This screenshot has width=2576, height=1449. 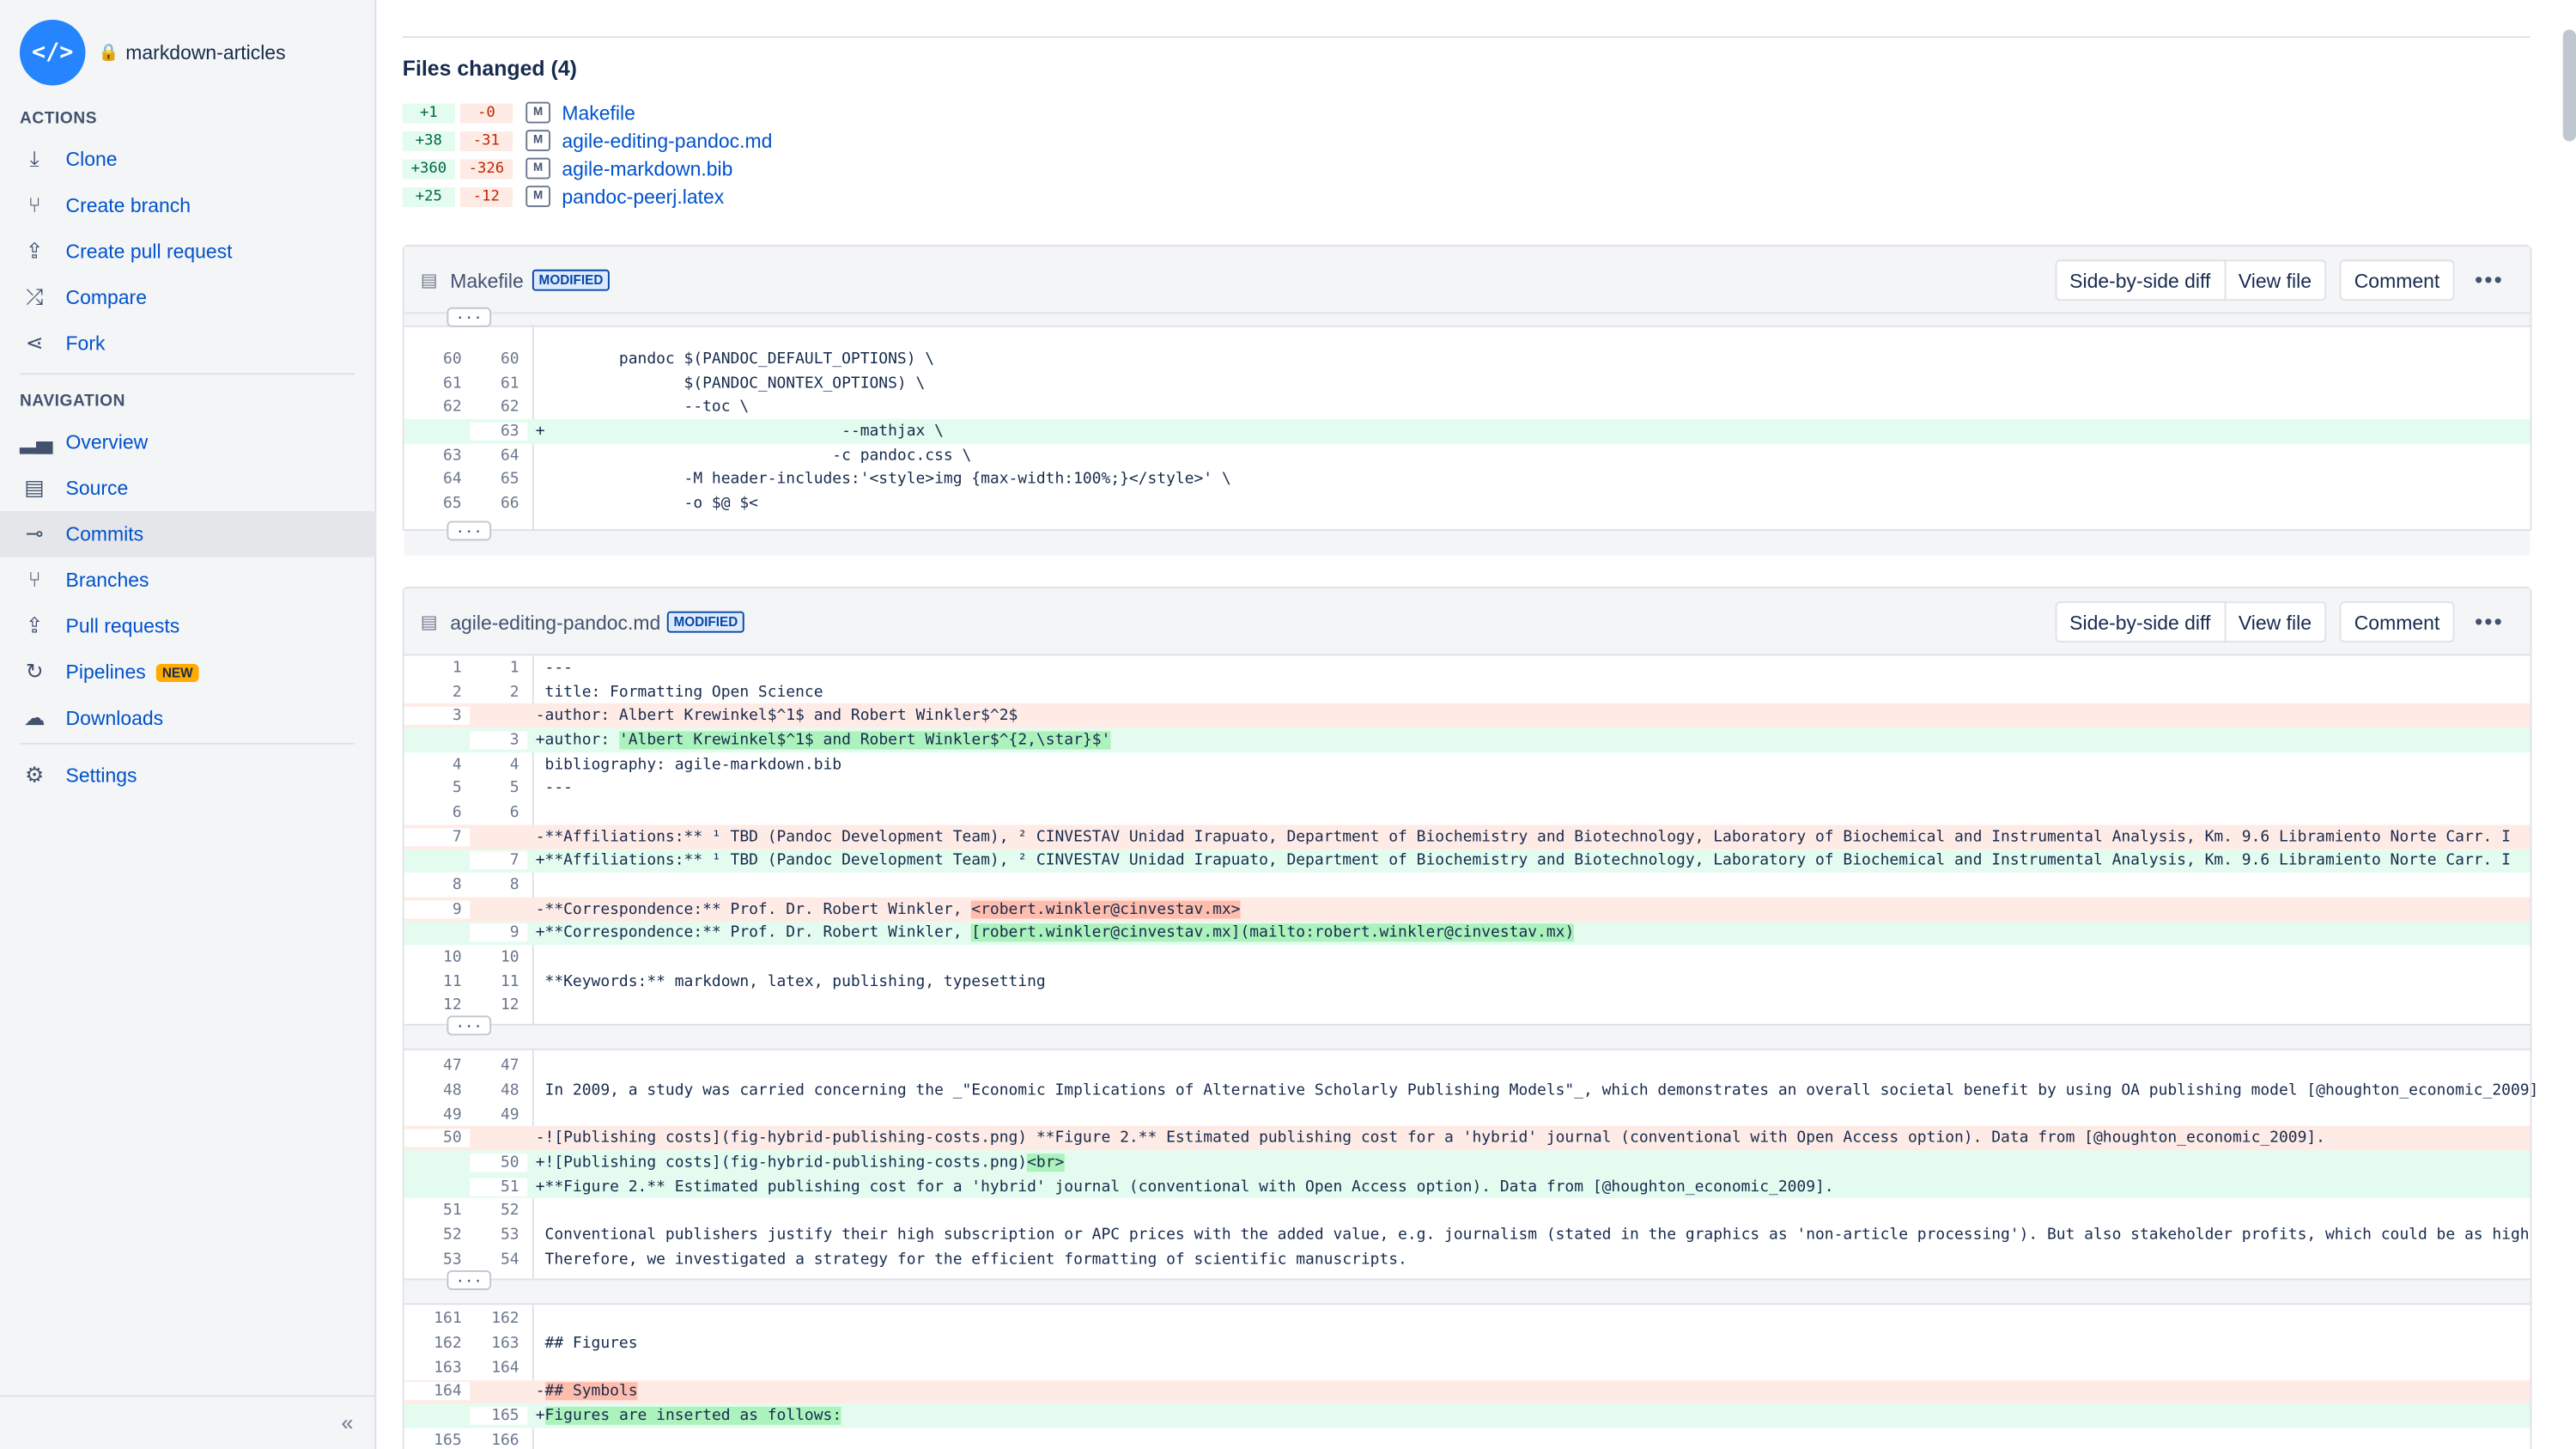 I want to click on old-line-number: 62, so click(x=438, y=407).